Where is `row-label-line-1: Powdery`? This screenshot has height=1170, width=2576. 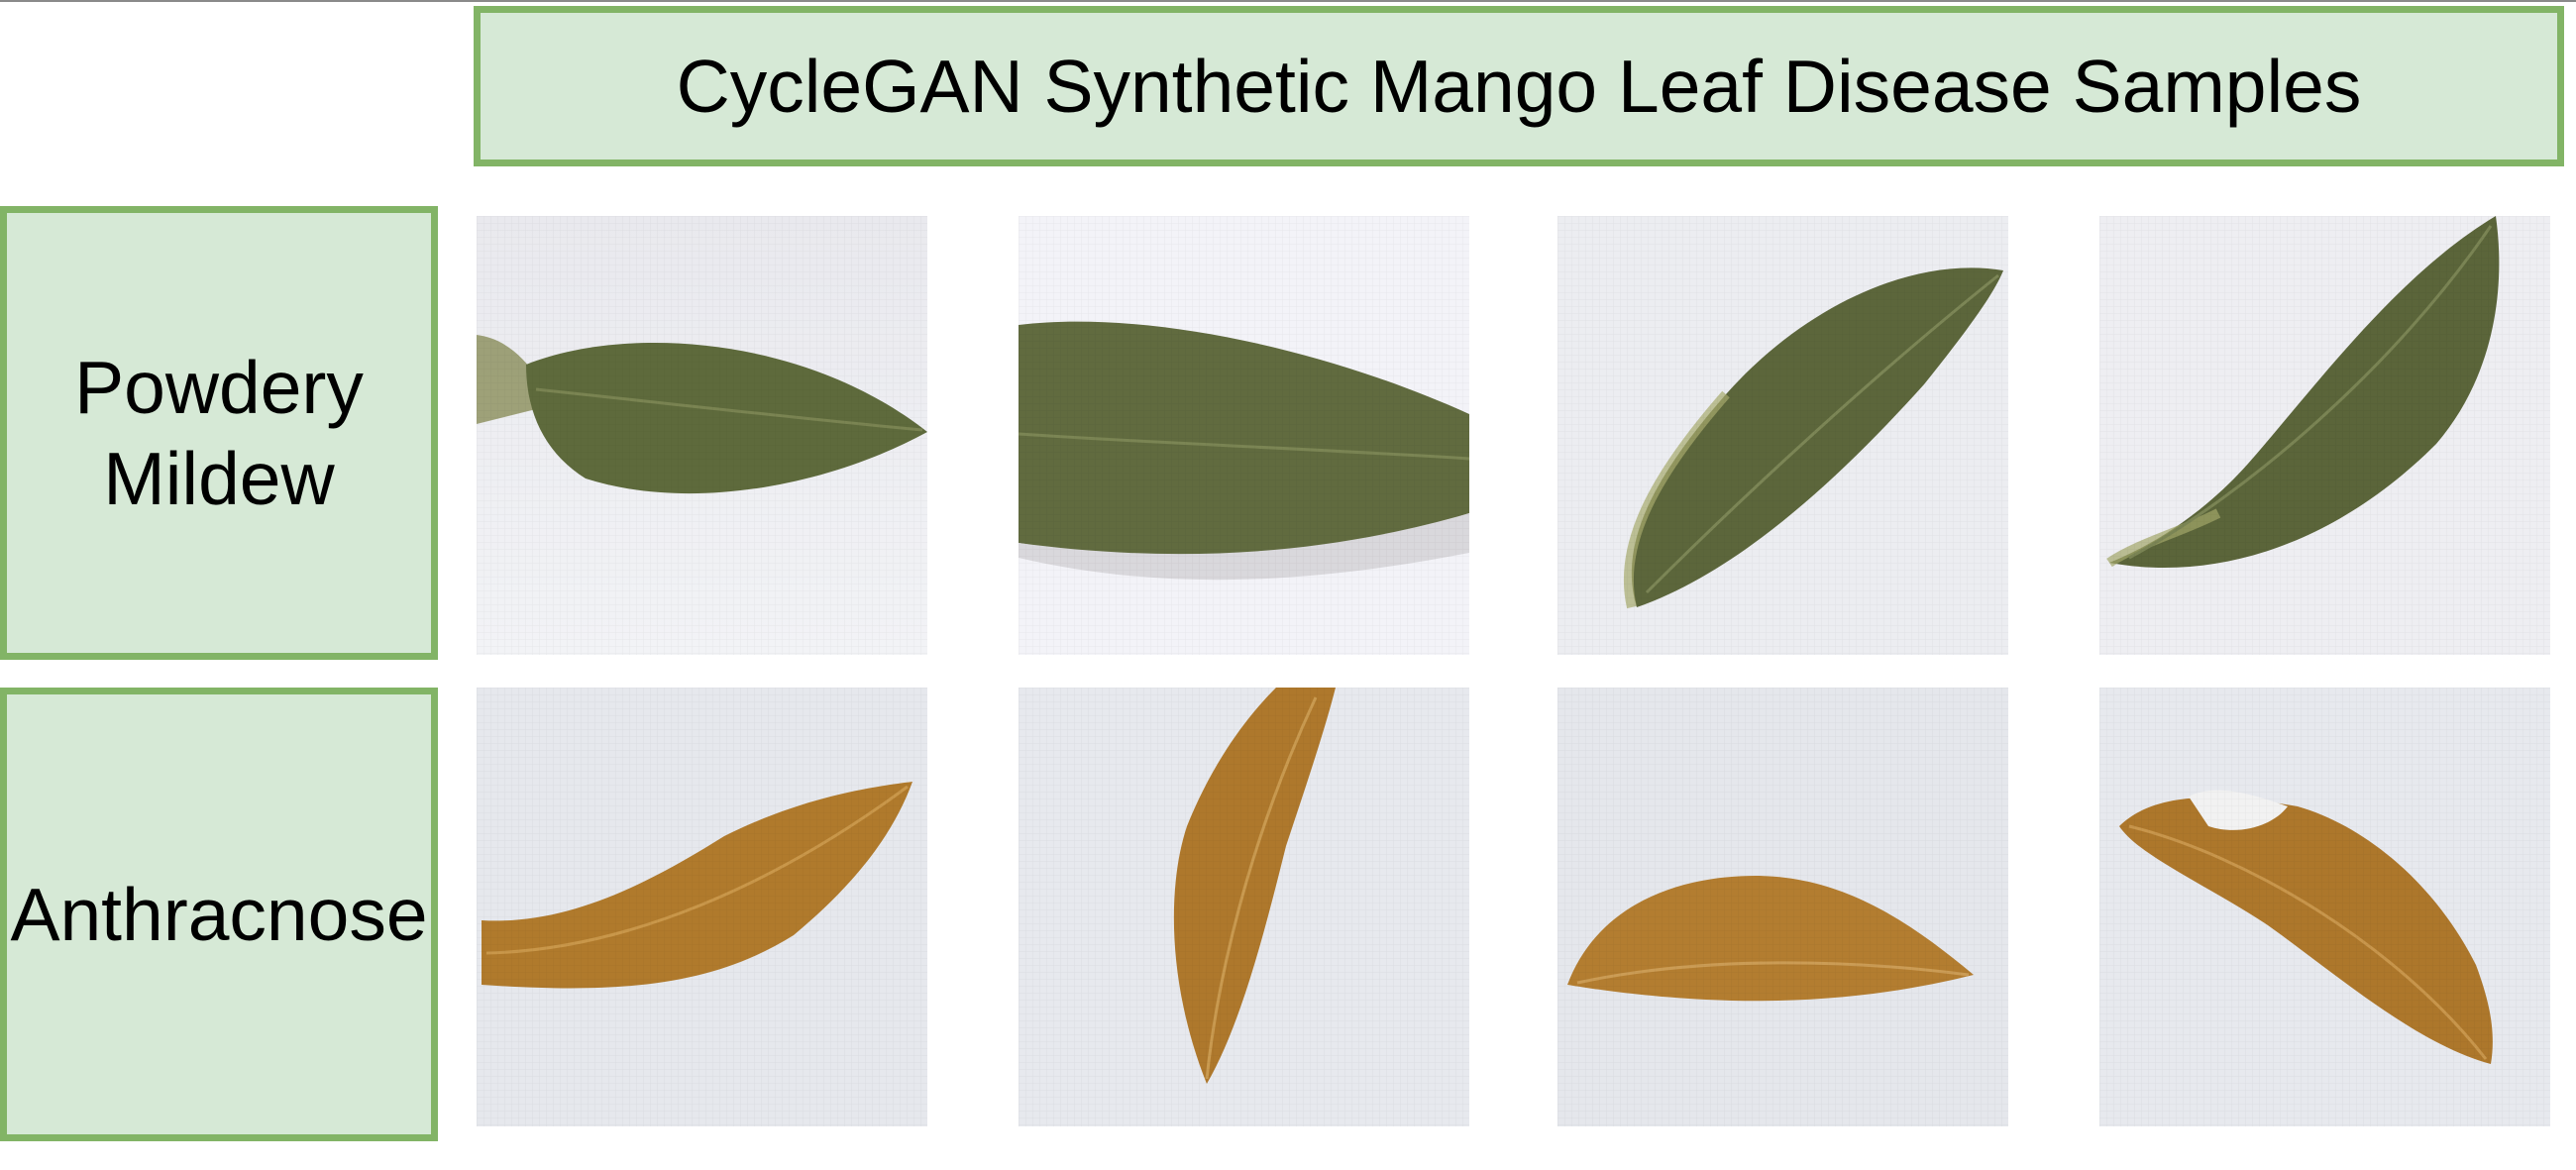
row-label-line-1: Powdery is located at coordinates (219, 387).